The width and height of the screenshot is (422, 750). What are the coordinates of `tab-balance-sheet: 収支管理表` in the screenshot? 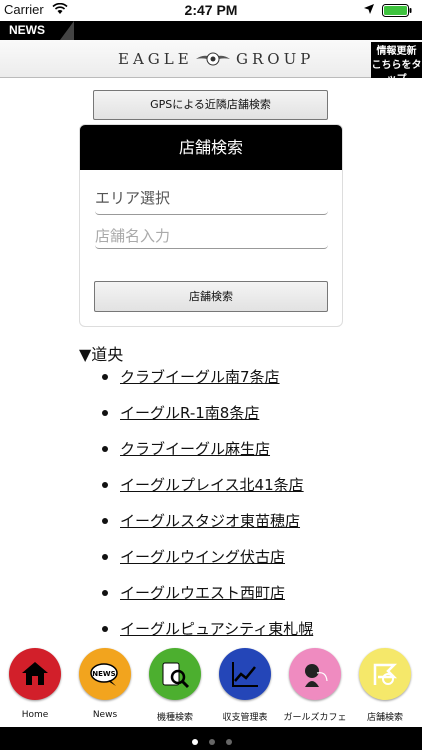 It's located at (245, 684).